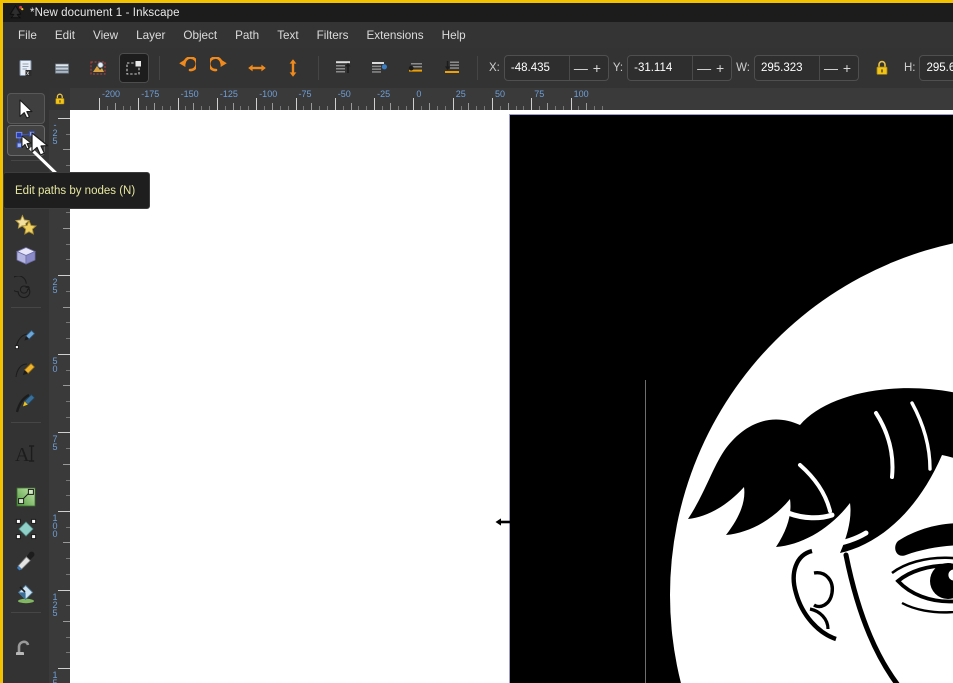 The image size is (953, 683). What do you see at coordinates (380, 68) in the screenshot?
I see `raise-button` at bounding box center [380, 68].